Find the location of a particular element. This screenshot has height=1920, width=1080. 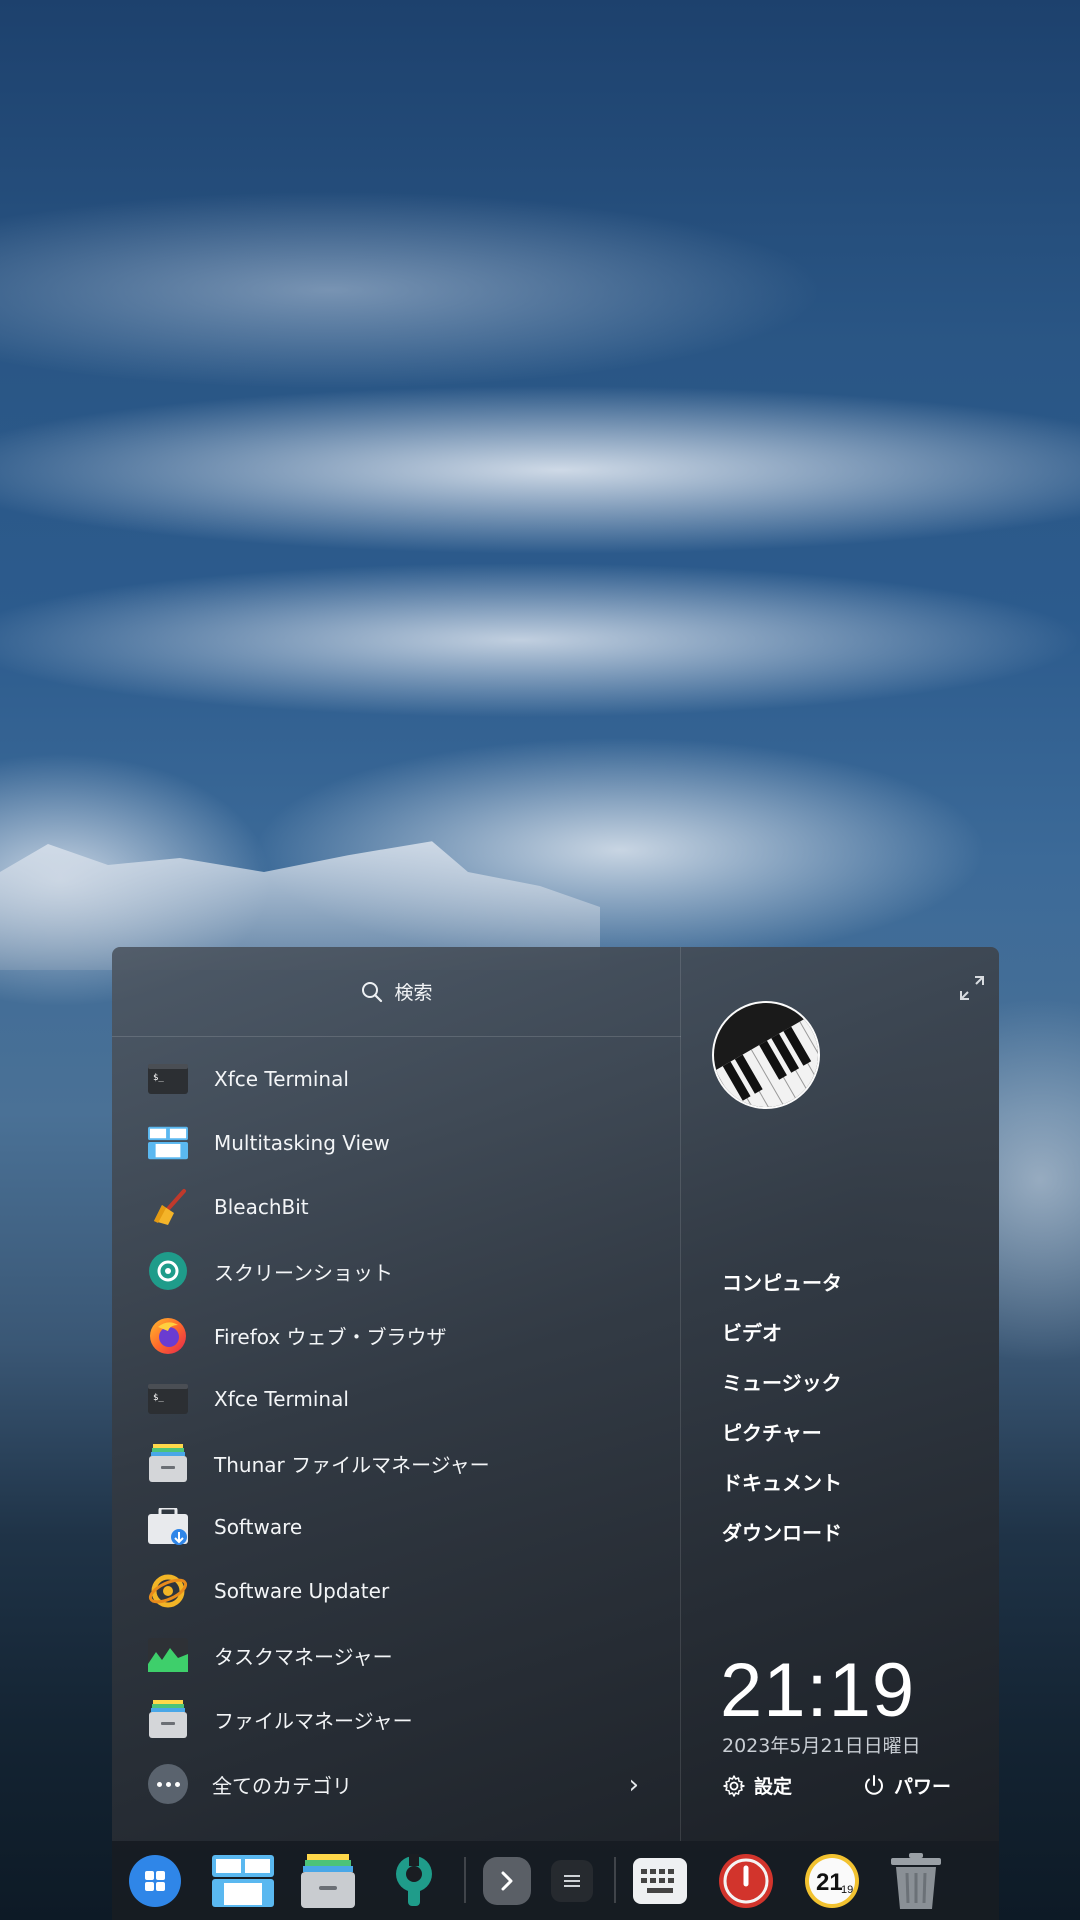

app-item-thunar: Thunar ファイルマネージャー is located at coordinates (396, 1463).